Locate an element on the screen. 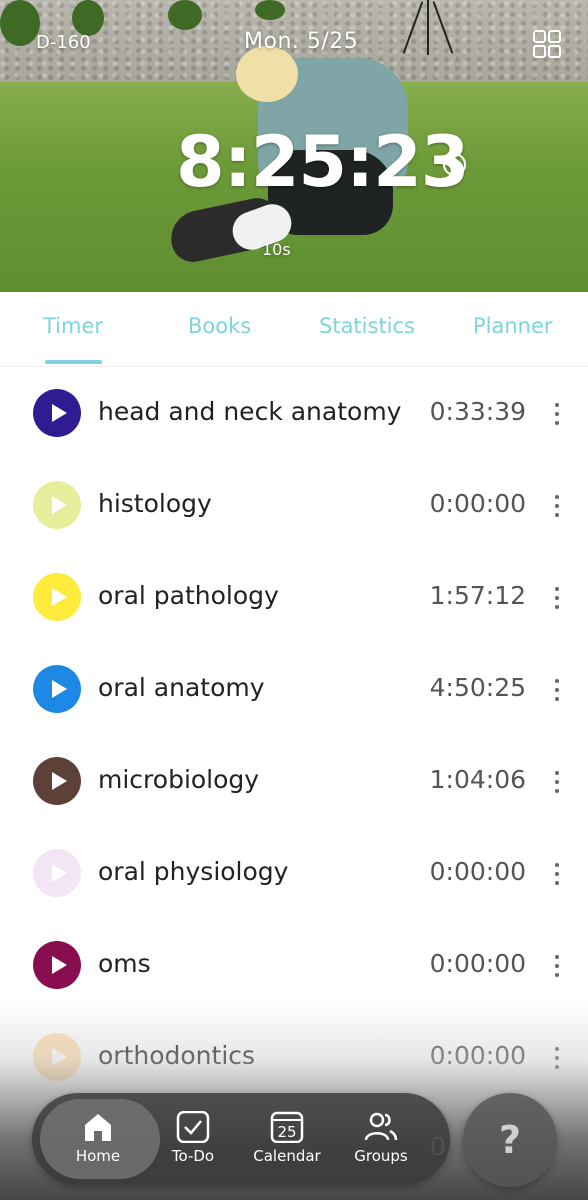 The width and height of the screenshot is (588, 1200). current-date: Mon. 5/25 is located at coordinates (301, 41).